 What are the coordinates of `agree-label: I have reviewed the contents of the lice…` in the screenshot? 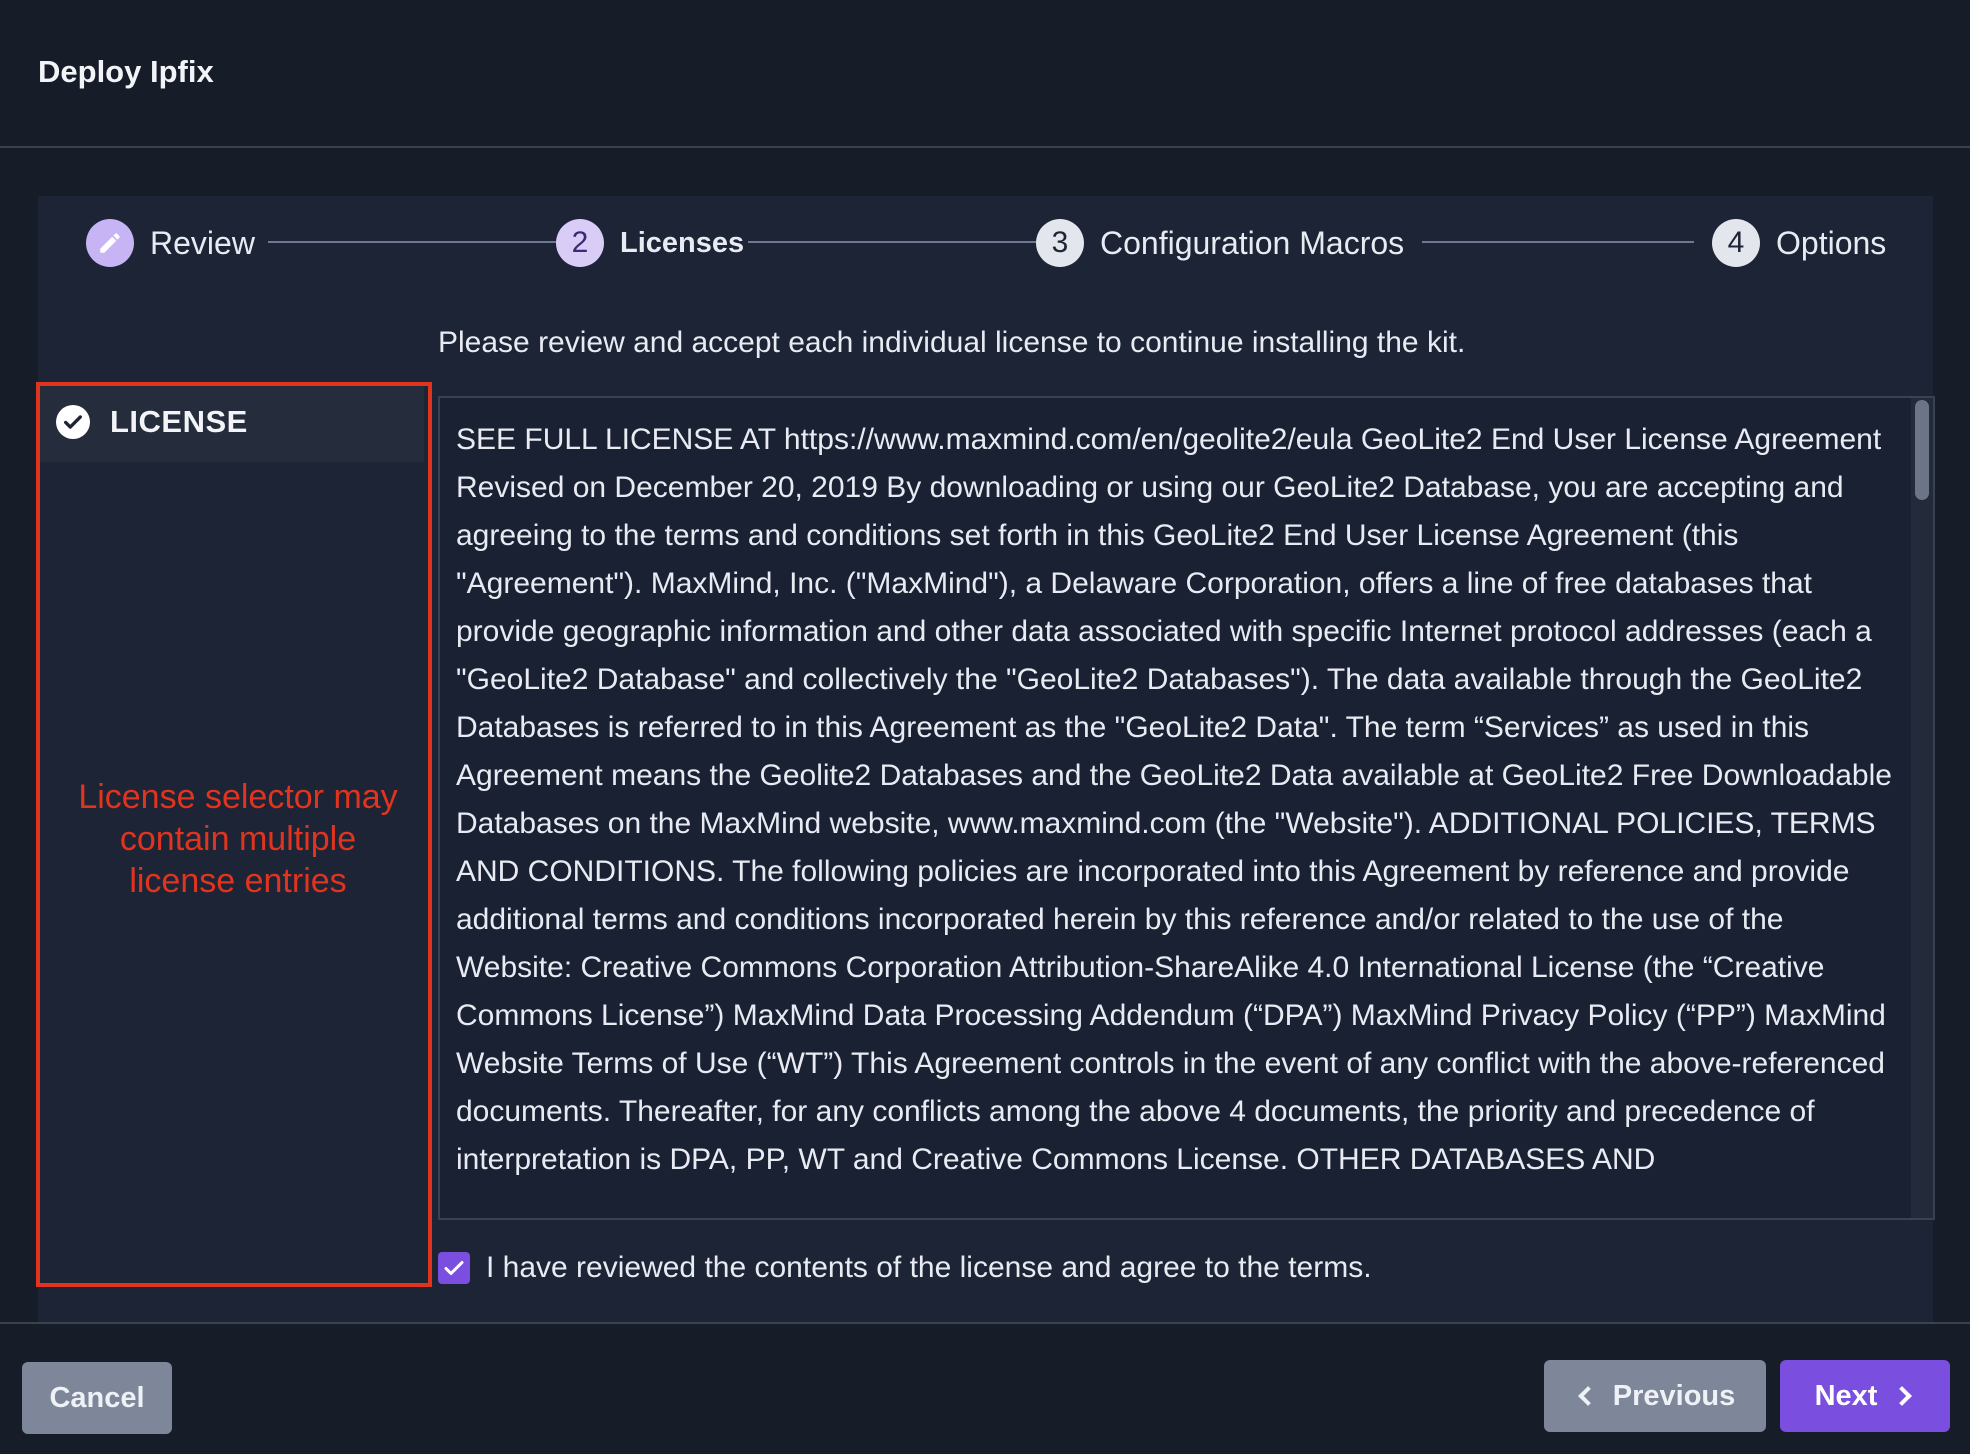 It's located at (929, 1267).